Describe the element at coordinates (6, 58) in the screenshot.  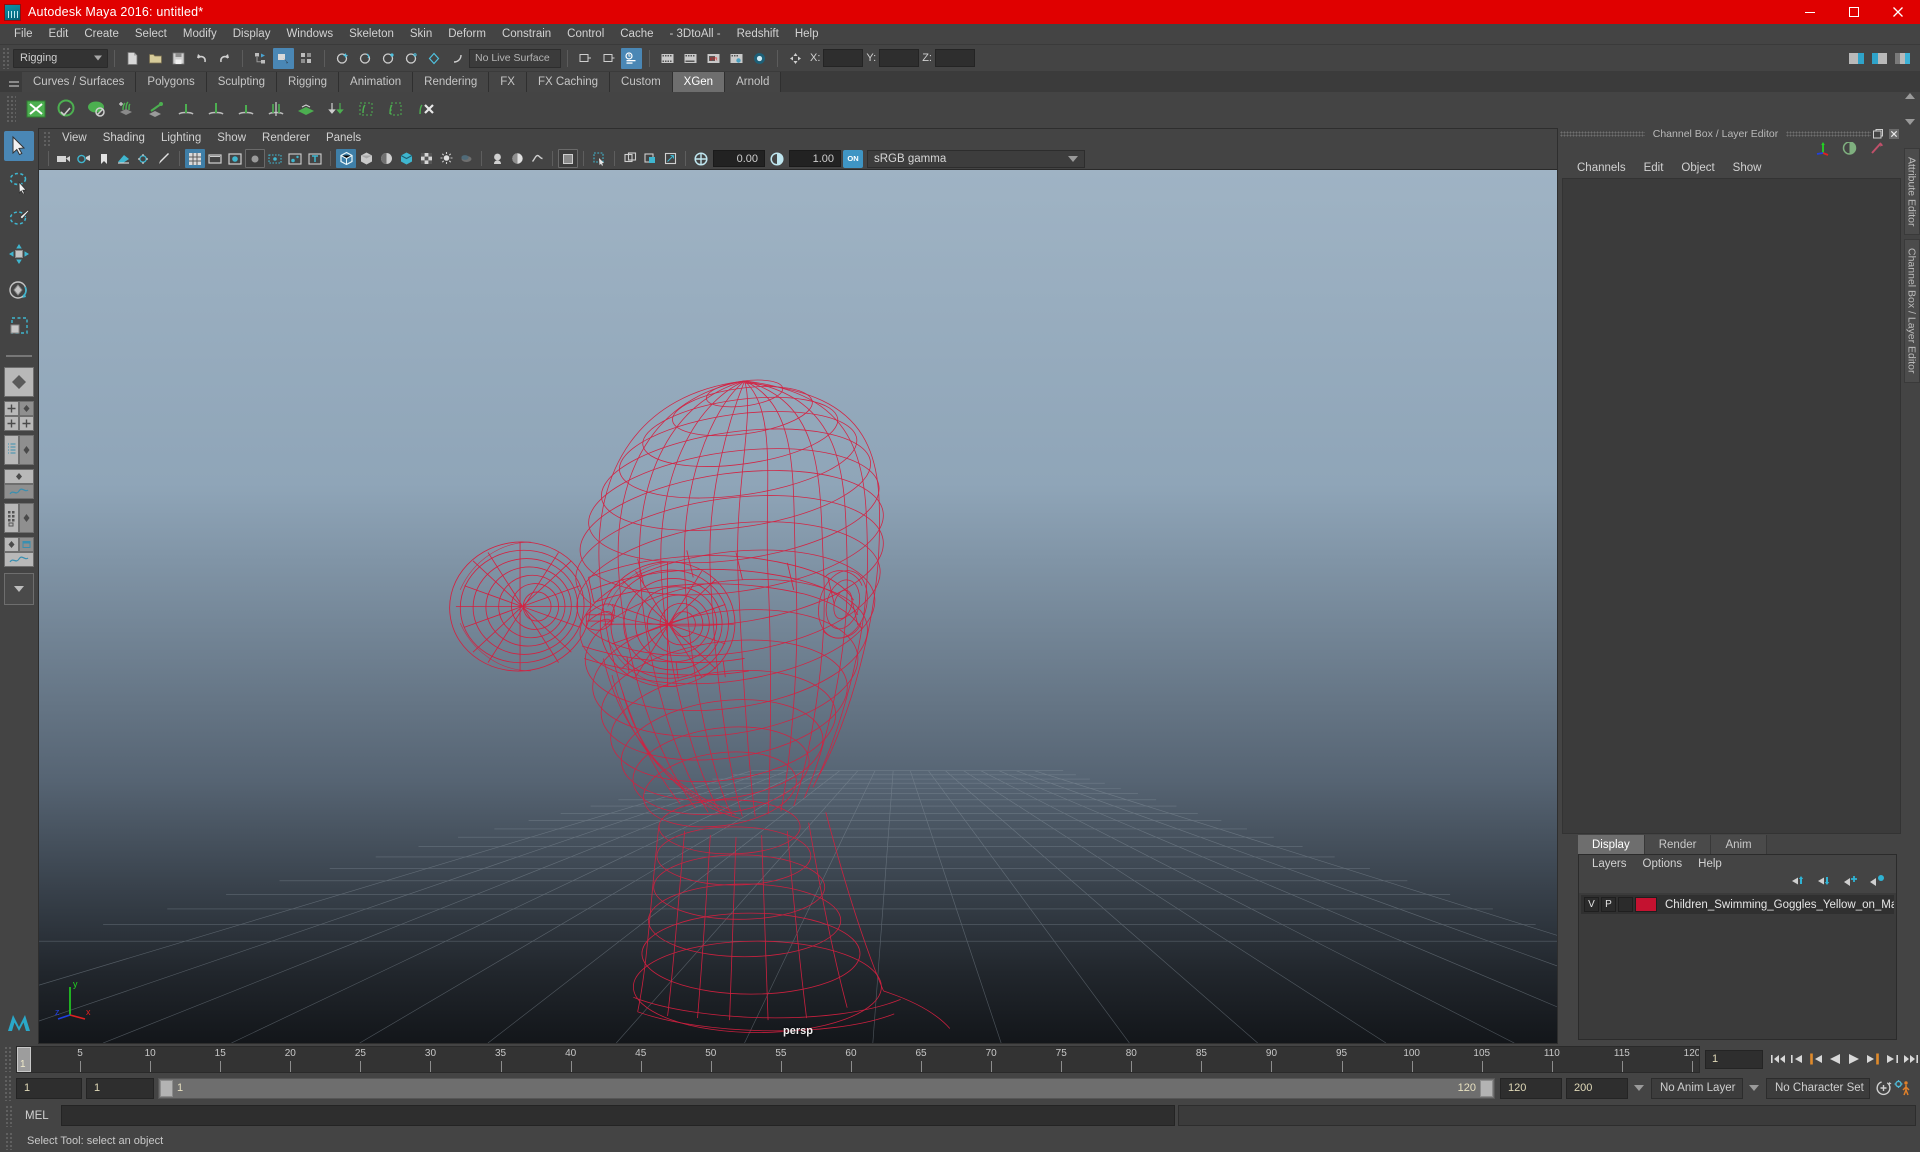
I see `status-line-grip` at that location.